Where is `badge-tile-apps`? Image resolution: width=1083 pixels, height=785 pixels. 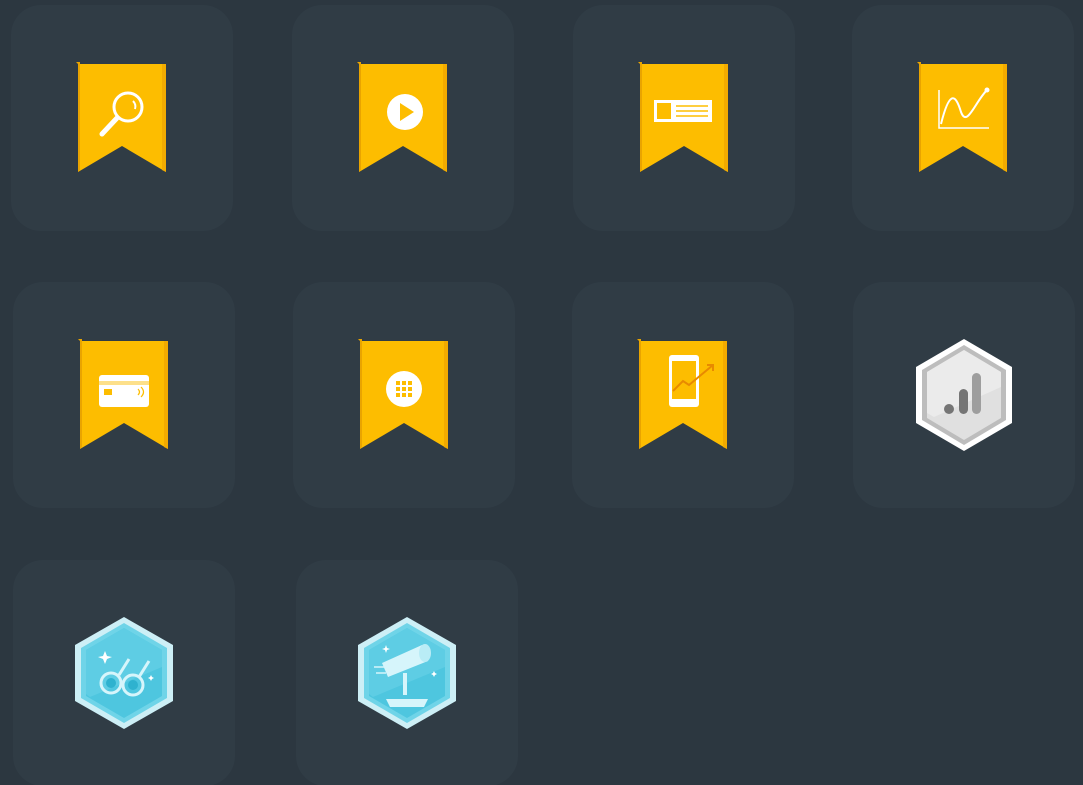 badge-tile-apps is located at coordinates (404, 395).